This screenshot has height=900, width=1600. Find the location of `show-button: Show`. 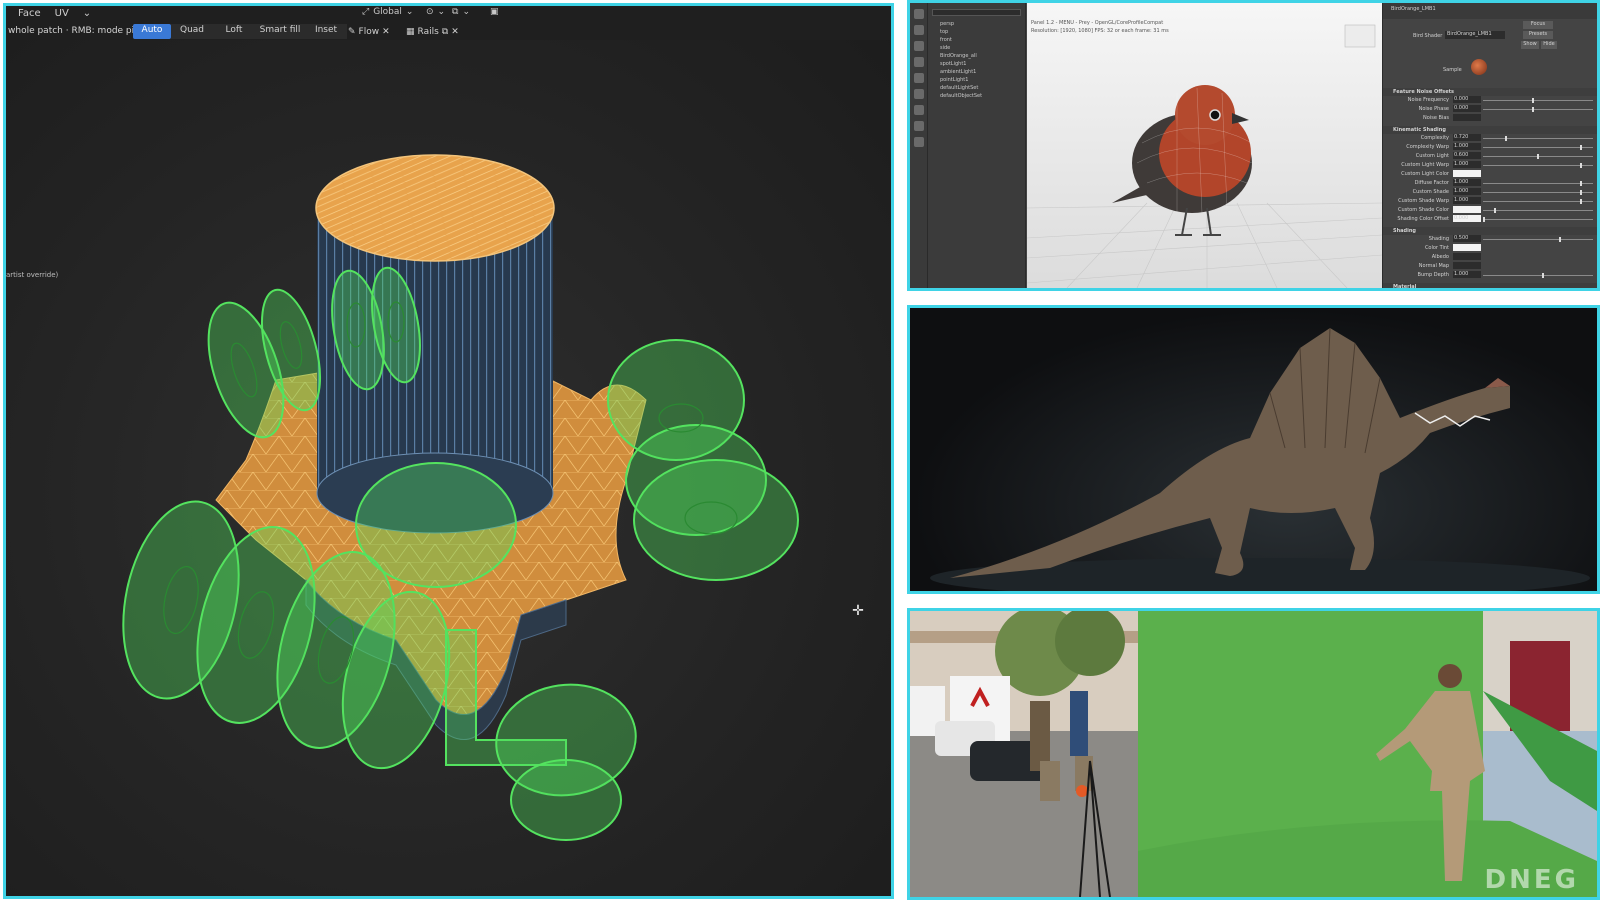

show-button: Show is located at coordinates (1530, 45).